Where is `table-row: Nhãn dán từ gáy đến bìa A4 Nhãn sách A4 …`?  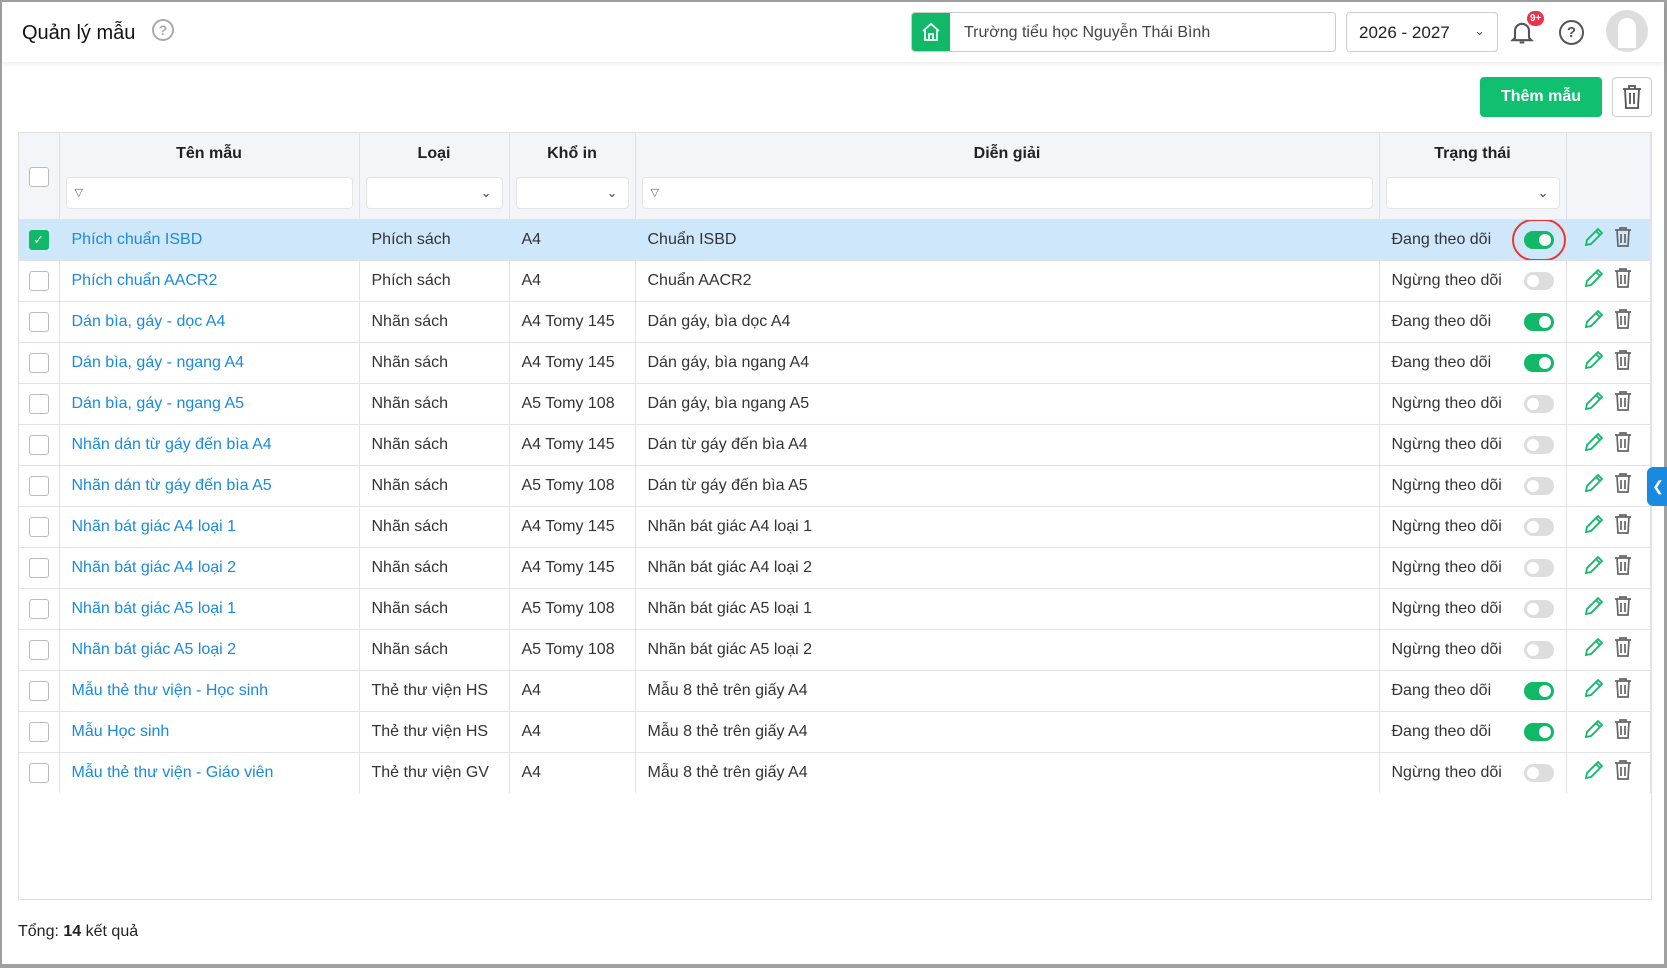 table-row: Nhãn dán từ gáy đến bìa A4 Nhãn sách A4 … is located at coordinates (835, 444).